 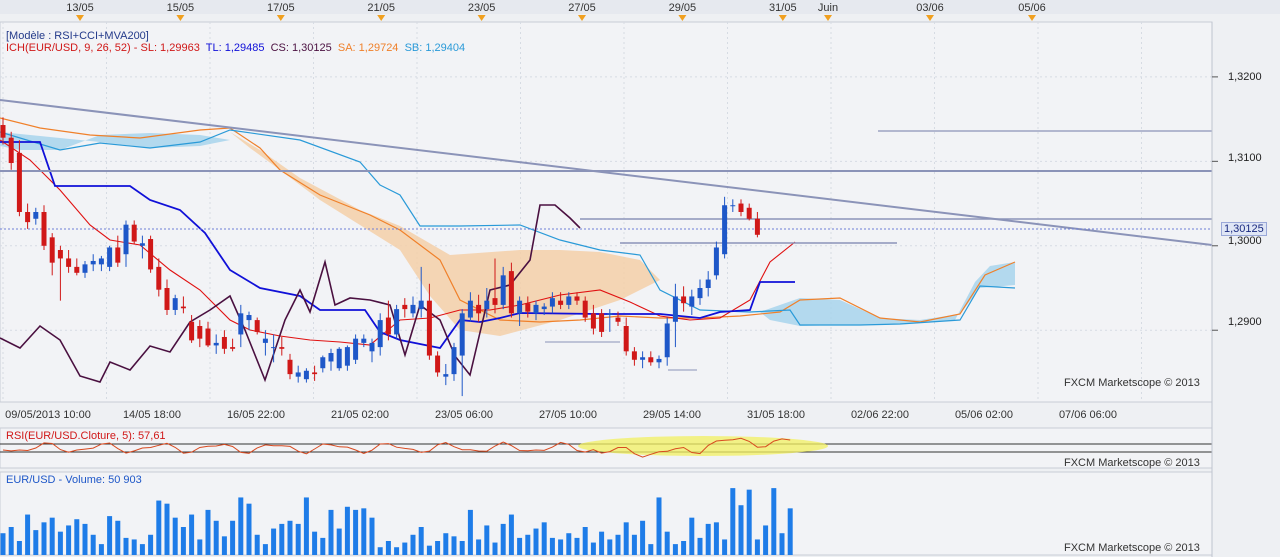 What do you see at coordinates (482, 8) in the screenshot?
I see `top-date-label: 23/05` at bounding box center [482, 8].